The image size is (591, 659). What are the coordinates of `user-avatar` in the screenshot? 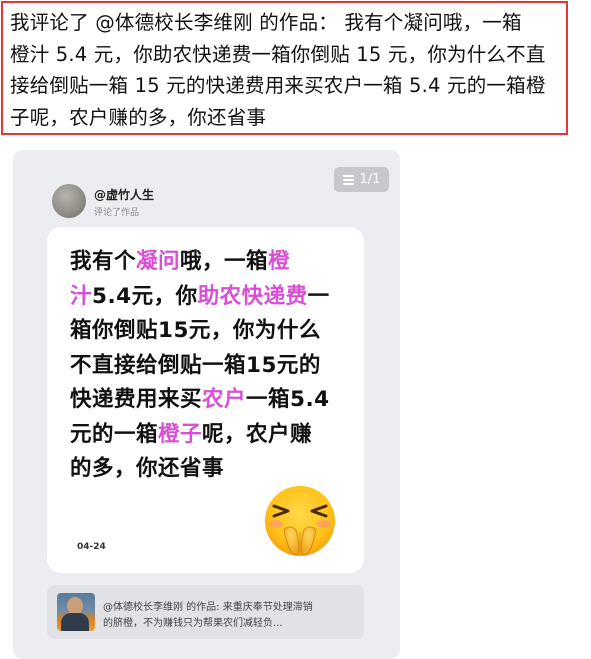 It's located at (69, 201).